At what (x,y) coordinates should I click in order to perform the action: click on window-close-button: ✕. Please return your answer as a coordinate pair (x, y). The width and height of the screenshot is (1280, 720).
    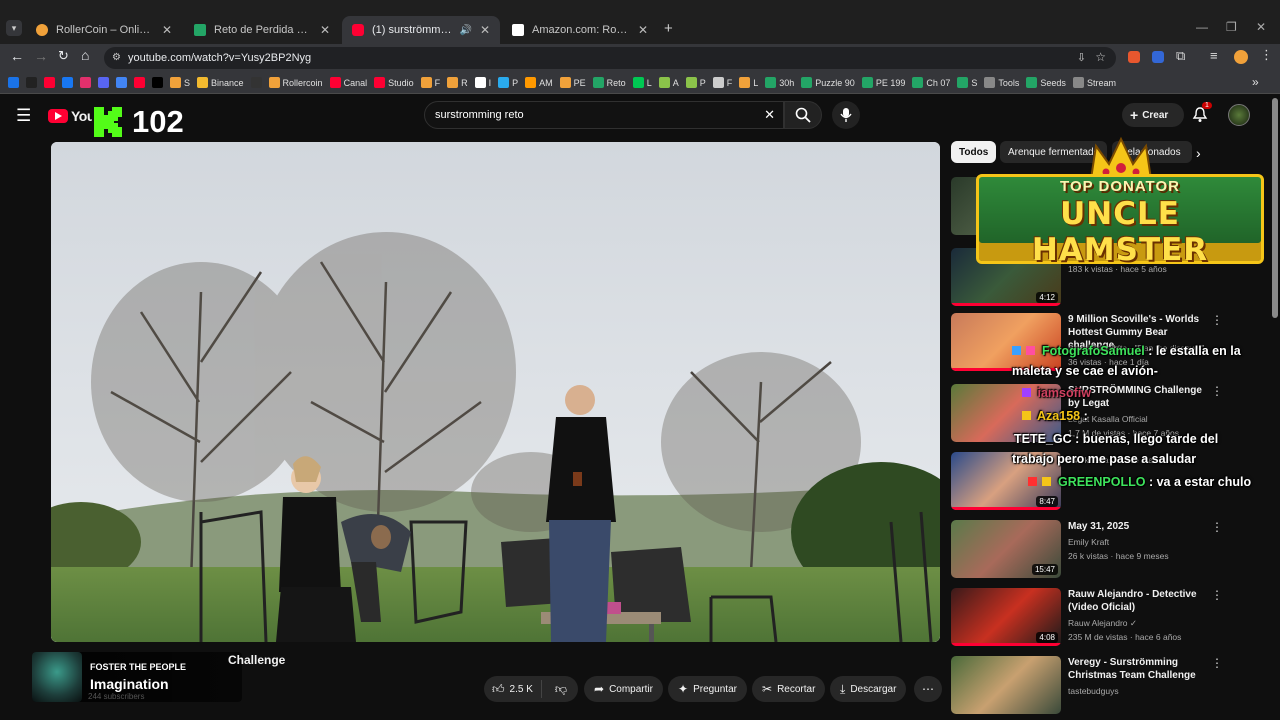
    Looking at the image, I should click on (1261, 27).